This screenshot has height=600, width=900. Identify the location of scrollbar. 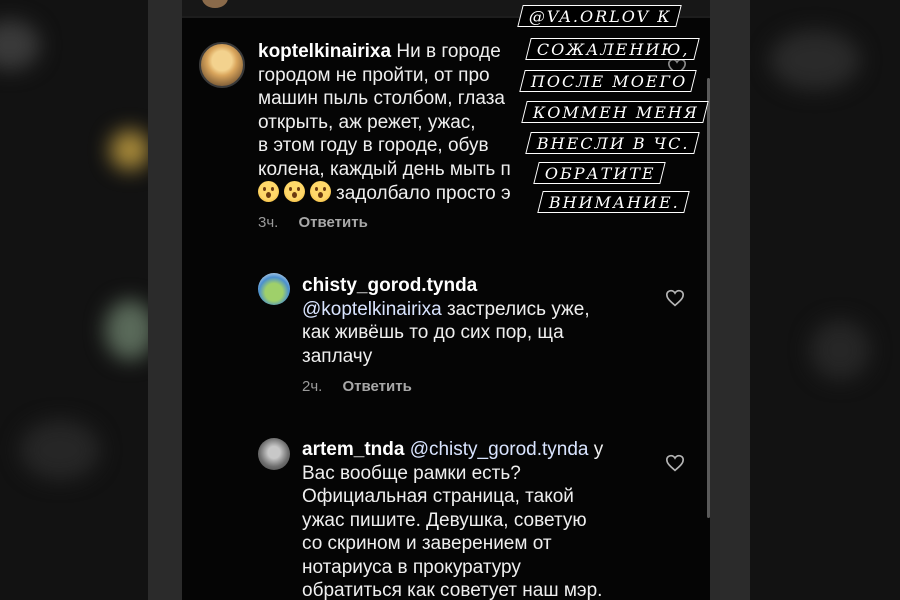
(708, 298).